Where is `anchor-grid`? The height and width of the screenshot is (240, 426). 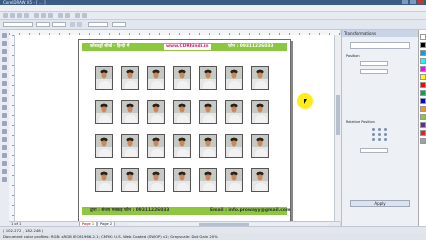
anchor-grid is located at coordinates (380, 135).